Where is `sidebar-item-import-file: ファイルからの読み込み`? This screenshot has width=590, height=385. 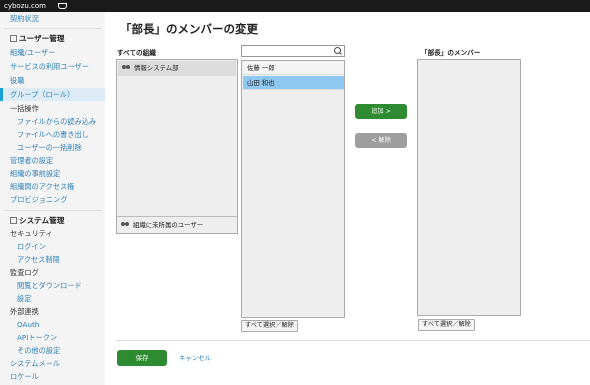
sidebar-item-import-file: ファイルからの読み込み is located at coordinates (52, 121).